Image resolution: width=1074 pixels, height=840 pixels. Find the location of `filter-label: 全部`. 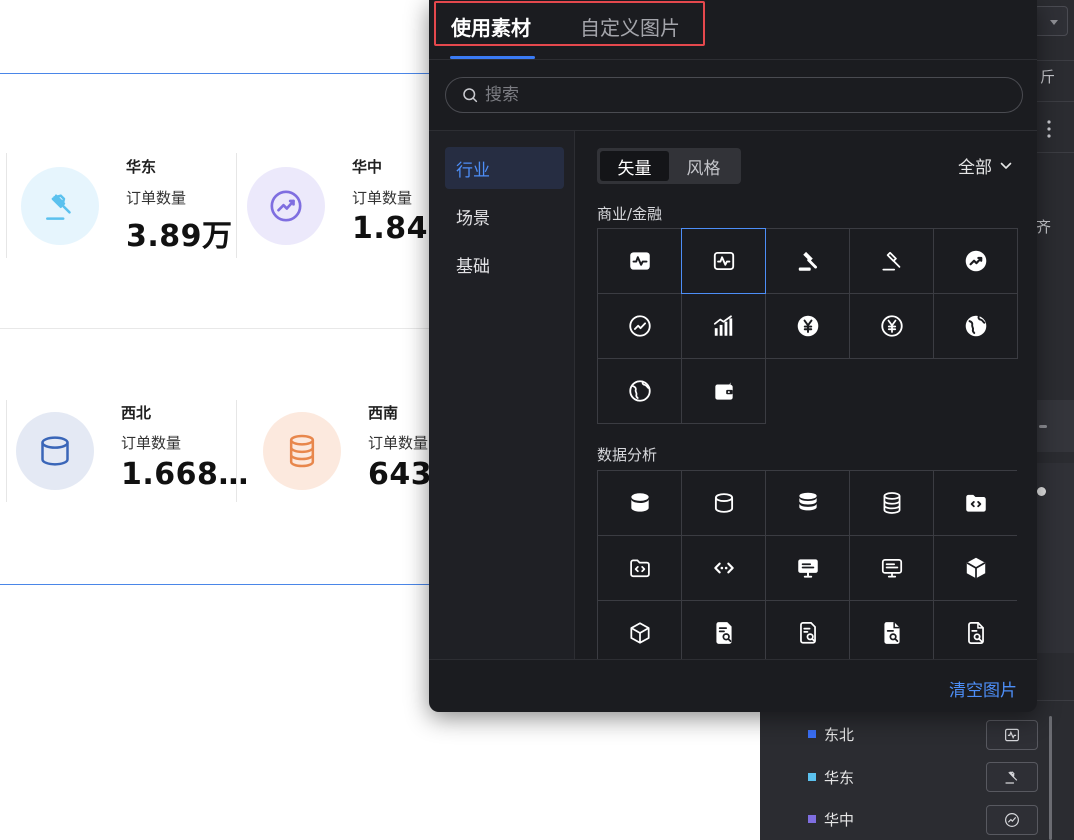

filter-label: 全部 is located at coordinates (975, 168).